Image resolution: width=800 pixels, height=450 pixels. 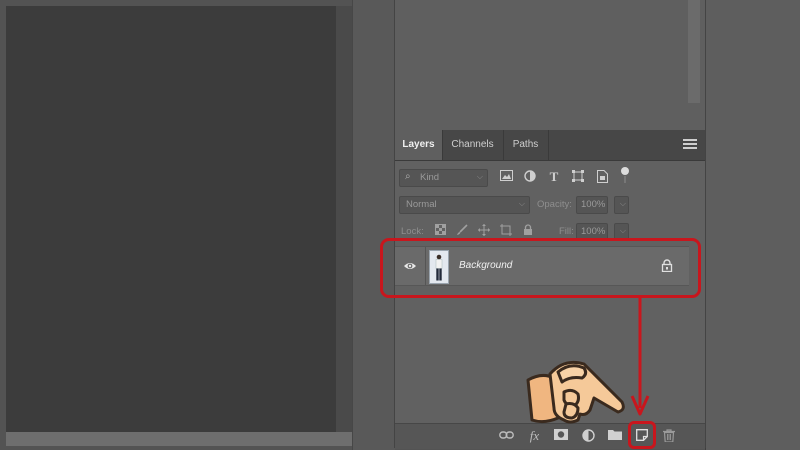 I want to click on add-mask-icon, so click(x=560, y=436).